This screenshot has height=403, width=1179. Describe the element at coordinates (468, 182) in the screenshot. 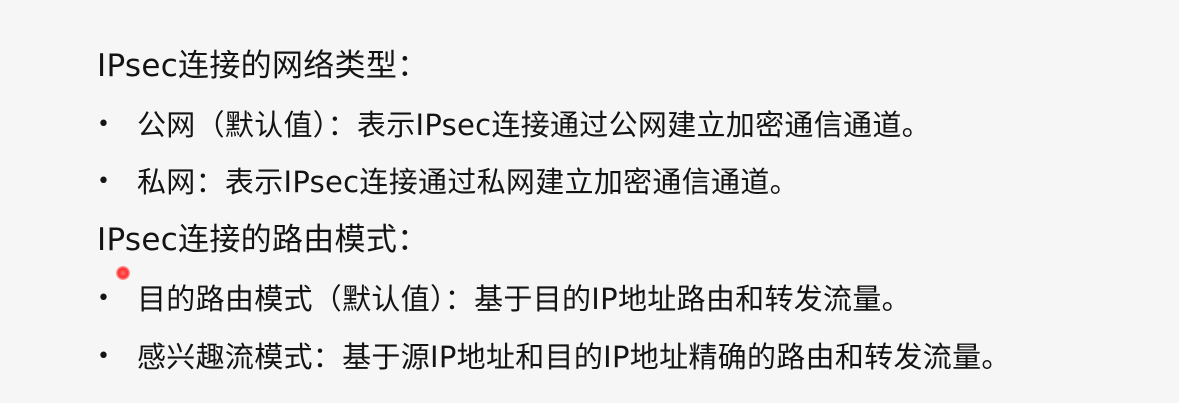

I see `list-item-text: 私网：表示IPsec连接通过私网建立加密通信通道。` at that location.